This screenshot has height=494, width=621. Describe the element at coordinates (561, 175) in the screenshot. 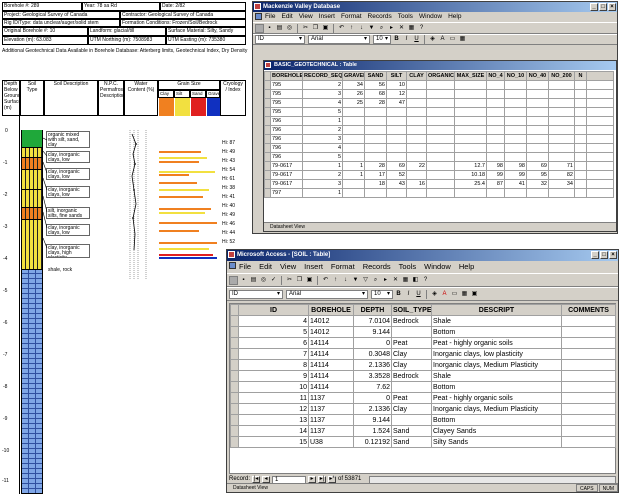

I see `table-cell: 82` at that location.